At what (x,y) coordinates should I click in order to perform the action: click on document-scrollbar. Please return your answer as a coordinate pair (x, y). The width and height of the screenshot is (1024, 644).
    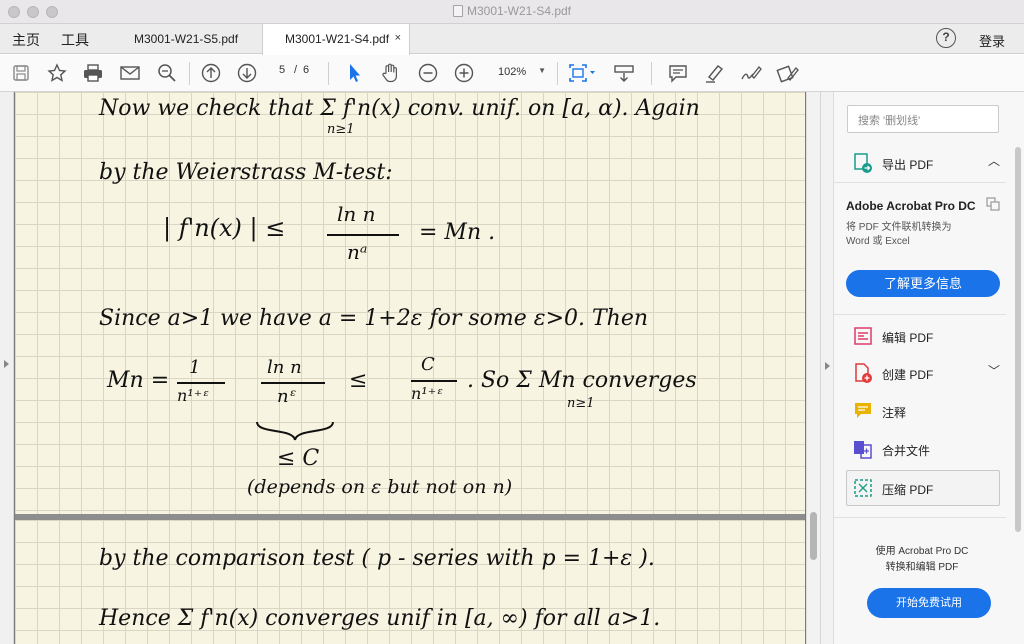
    Looking at the image, I should click on (813, 368).